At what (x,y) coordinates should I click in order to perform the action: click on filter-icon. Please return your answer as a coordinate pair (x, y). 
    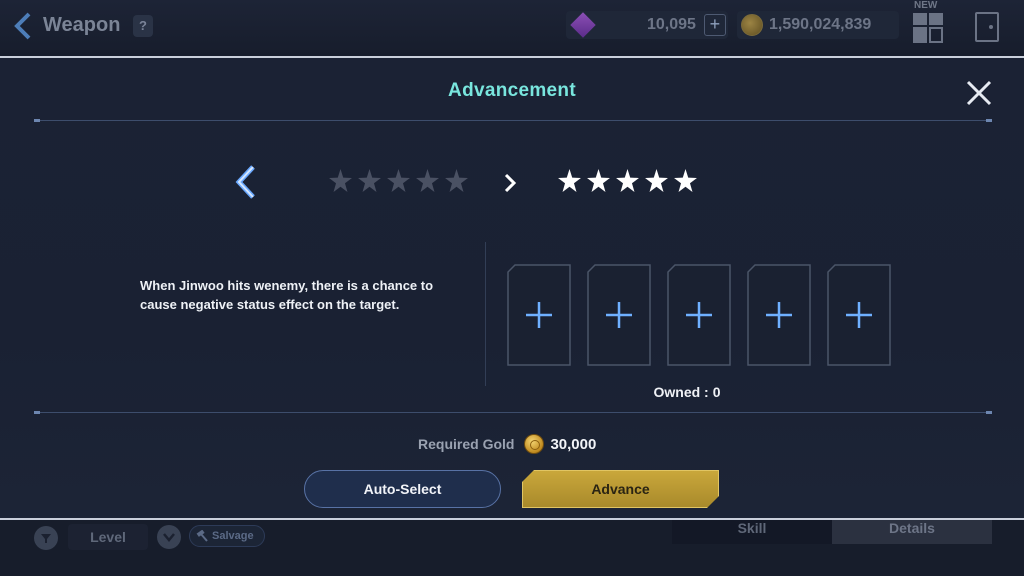
    Looking at the image, I should click on (46, 538).